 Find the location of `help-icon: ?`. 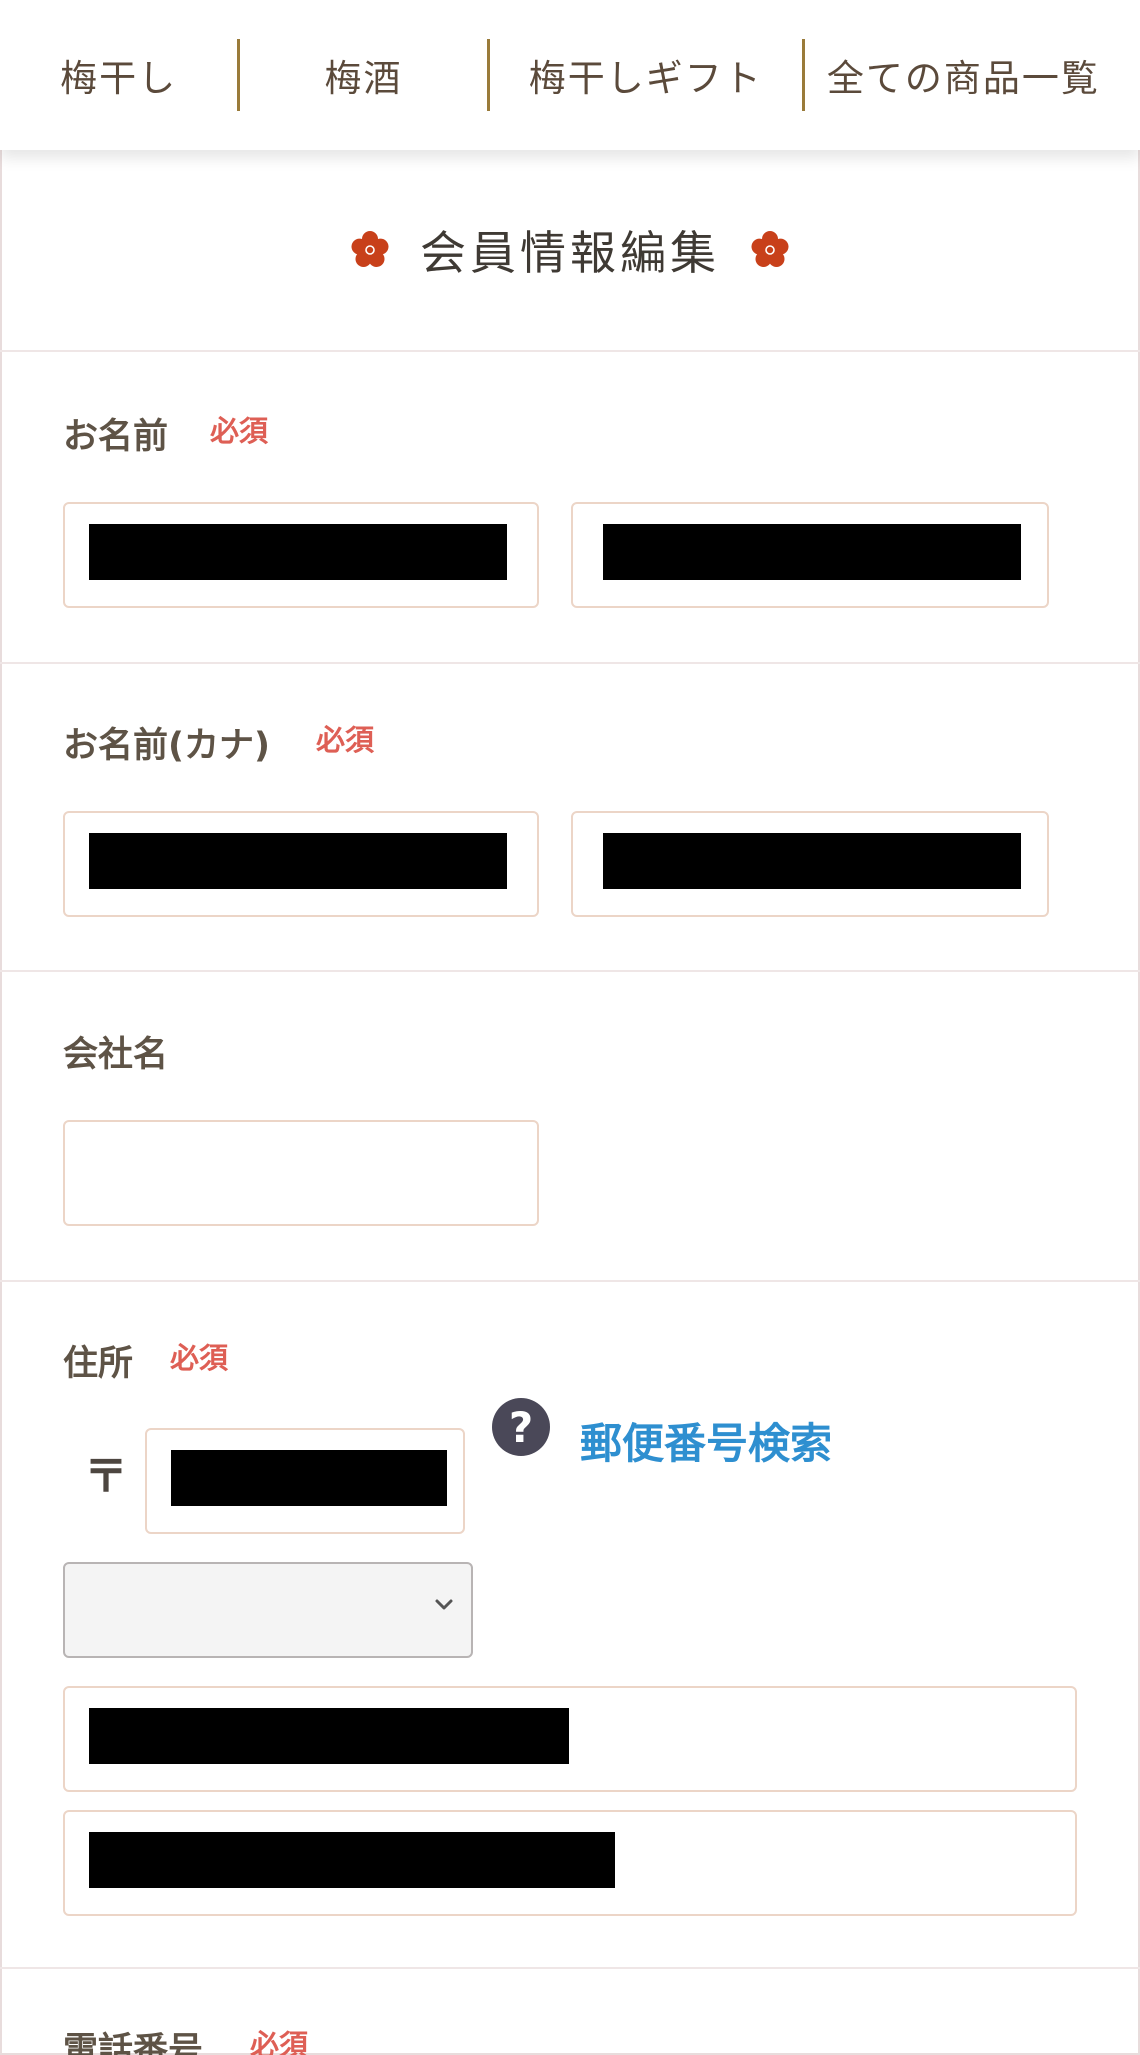

help-icon: ? is located at coordinates (521, 1427).